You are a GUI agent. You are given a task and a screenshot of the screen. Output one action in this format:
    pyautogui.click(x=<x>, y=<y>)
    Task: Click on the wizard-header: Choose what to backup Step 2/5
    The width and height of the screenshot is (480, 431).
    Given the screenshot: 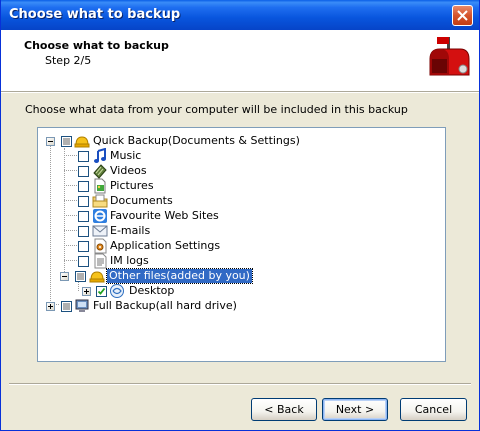 What is the action you would take?
    pyautogui.click(x=240, y=60)
    